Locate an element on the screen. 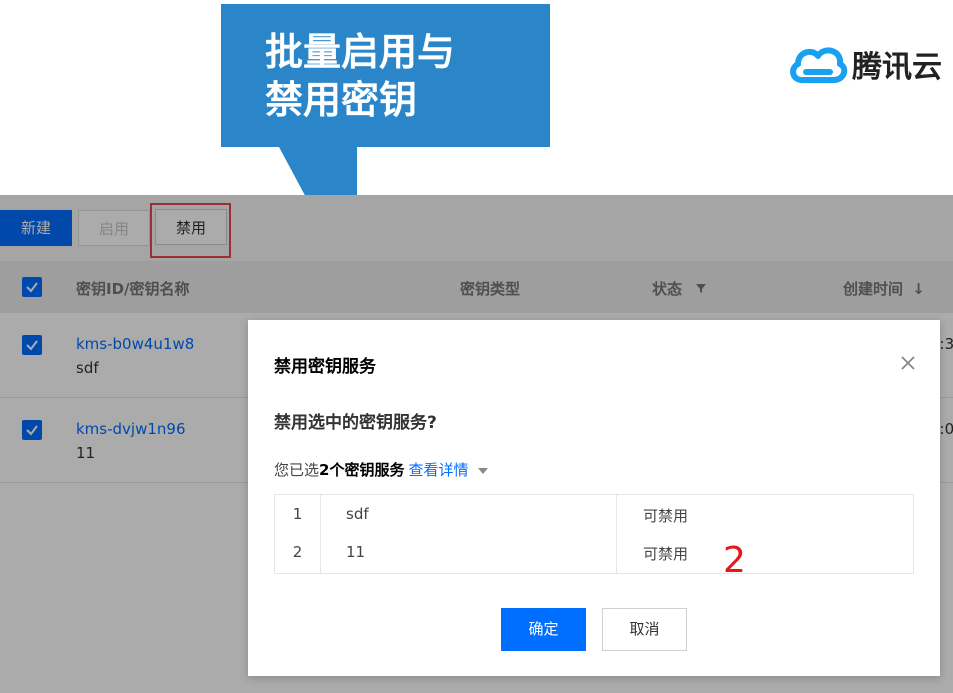 The image size is (953, 693). summary-prefix: 您已选 is located at coordinates (297, 470).